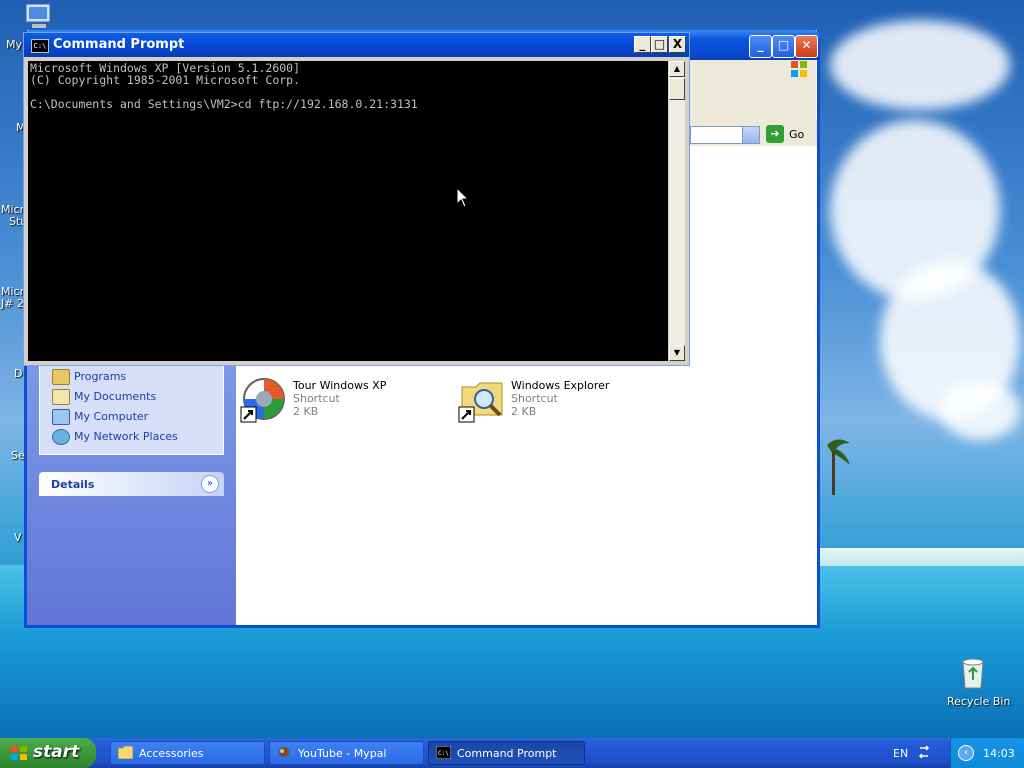  Describe the element at coordinates (966, 753) in the screenshot. I see `tray-expand-icon: ‹` at that location.